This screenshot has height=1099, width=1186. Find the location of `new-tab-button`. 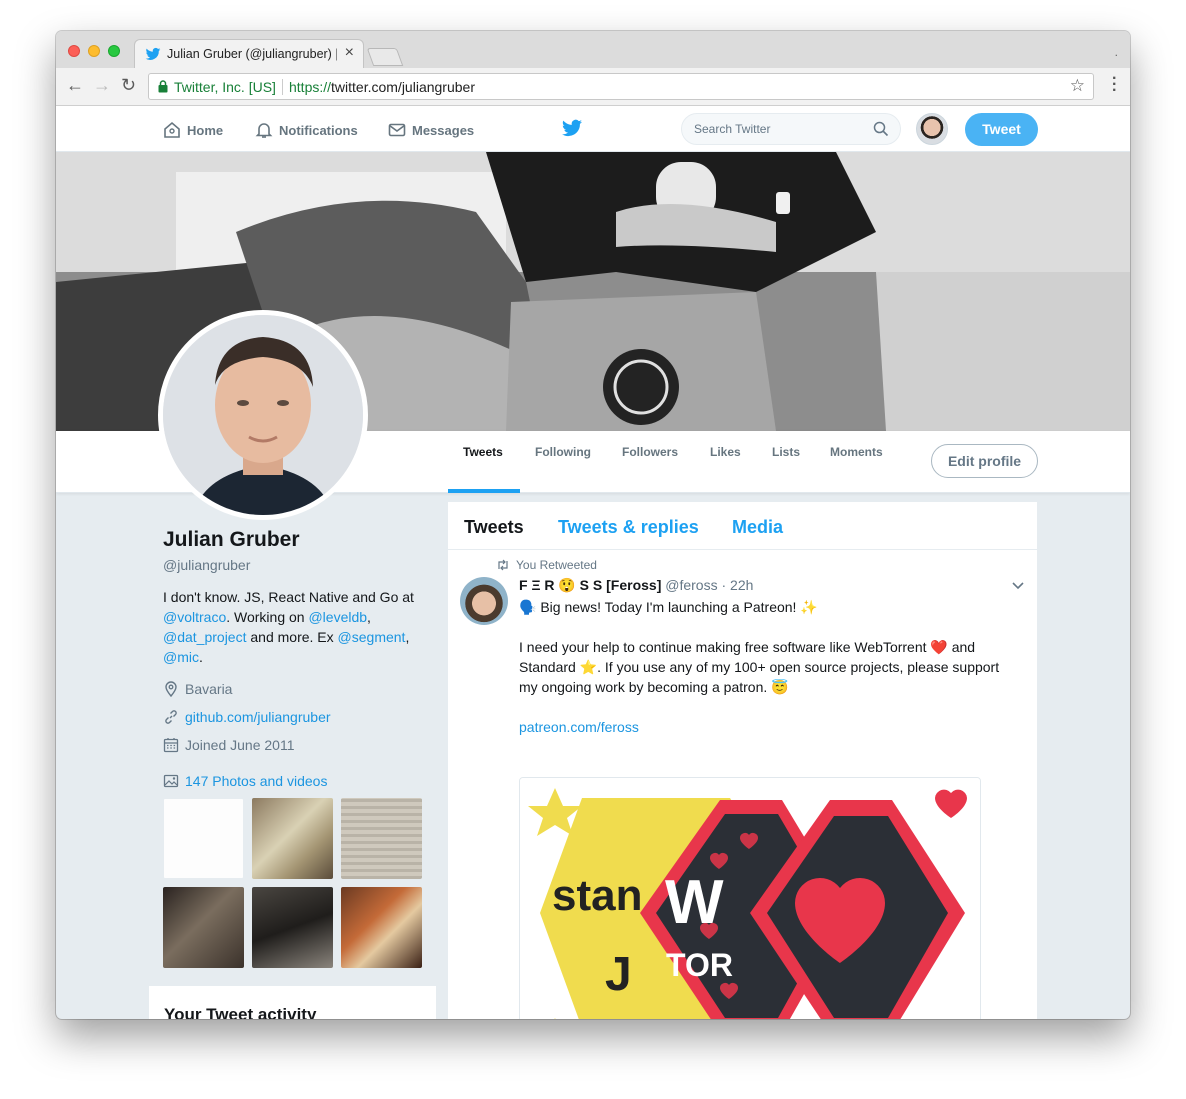

new-tab-button is located at coordinates (385, 57).